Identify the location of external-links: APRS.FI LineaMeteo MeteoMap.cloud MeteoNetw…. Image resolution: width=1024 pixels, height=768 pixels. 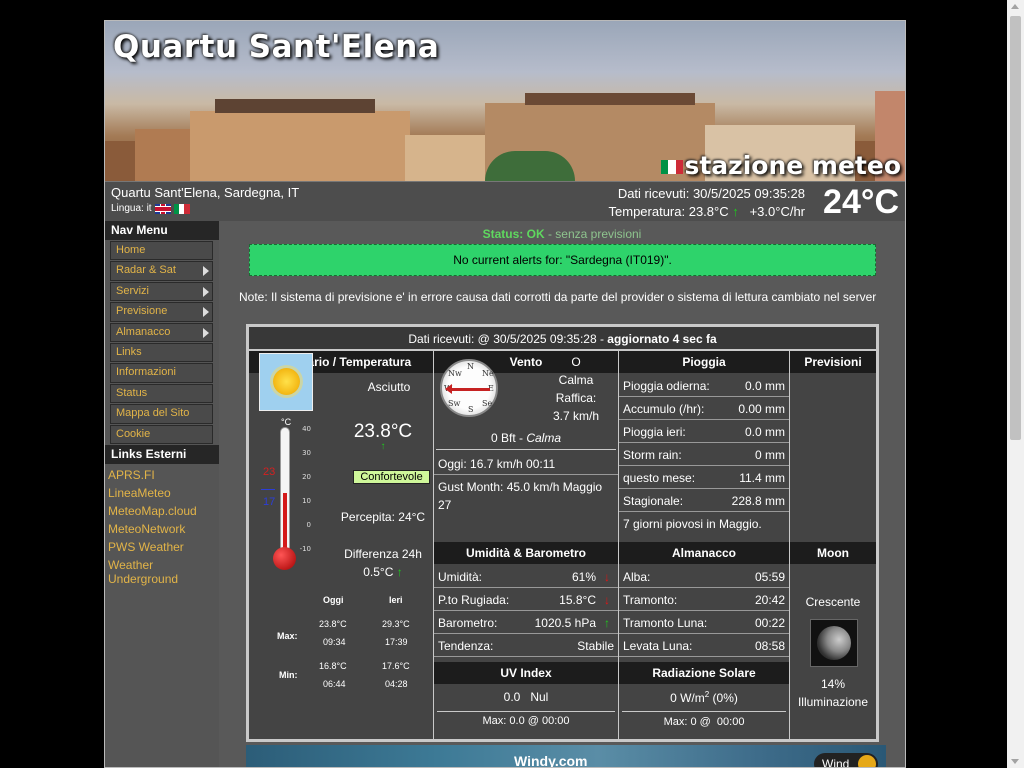
(162, 527).